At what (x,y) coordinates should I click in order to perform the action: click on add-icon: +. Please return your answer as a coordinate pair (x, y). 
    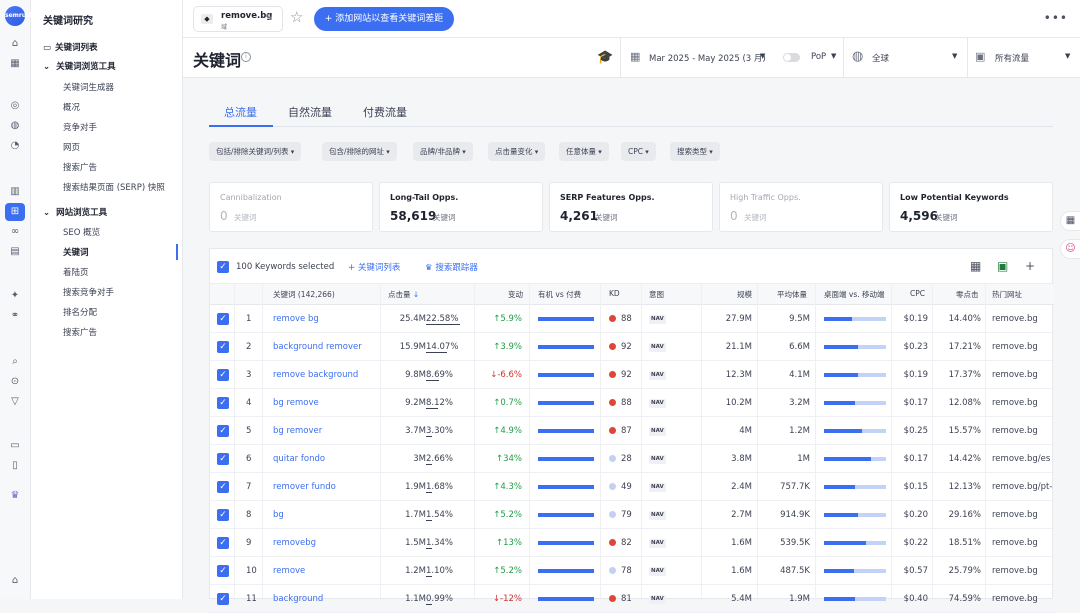
    Looking at the image, I should click on (1030, 266).